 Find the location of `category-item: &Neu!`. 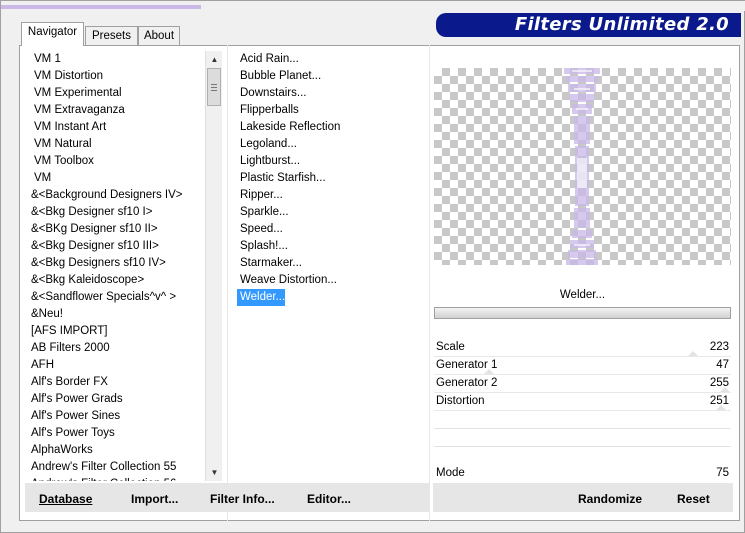

category-item: &Neu! is located at coordinates (114, 314).